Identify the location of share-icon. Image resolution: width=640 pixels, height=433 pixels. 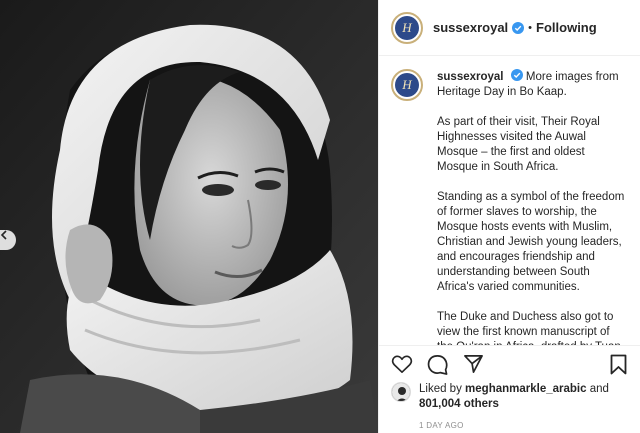
(473, 364).